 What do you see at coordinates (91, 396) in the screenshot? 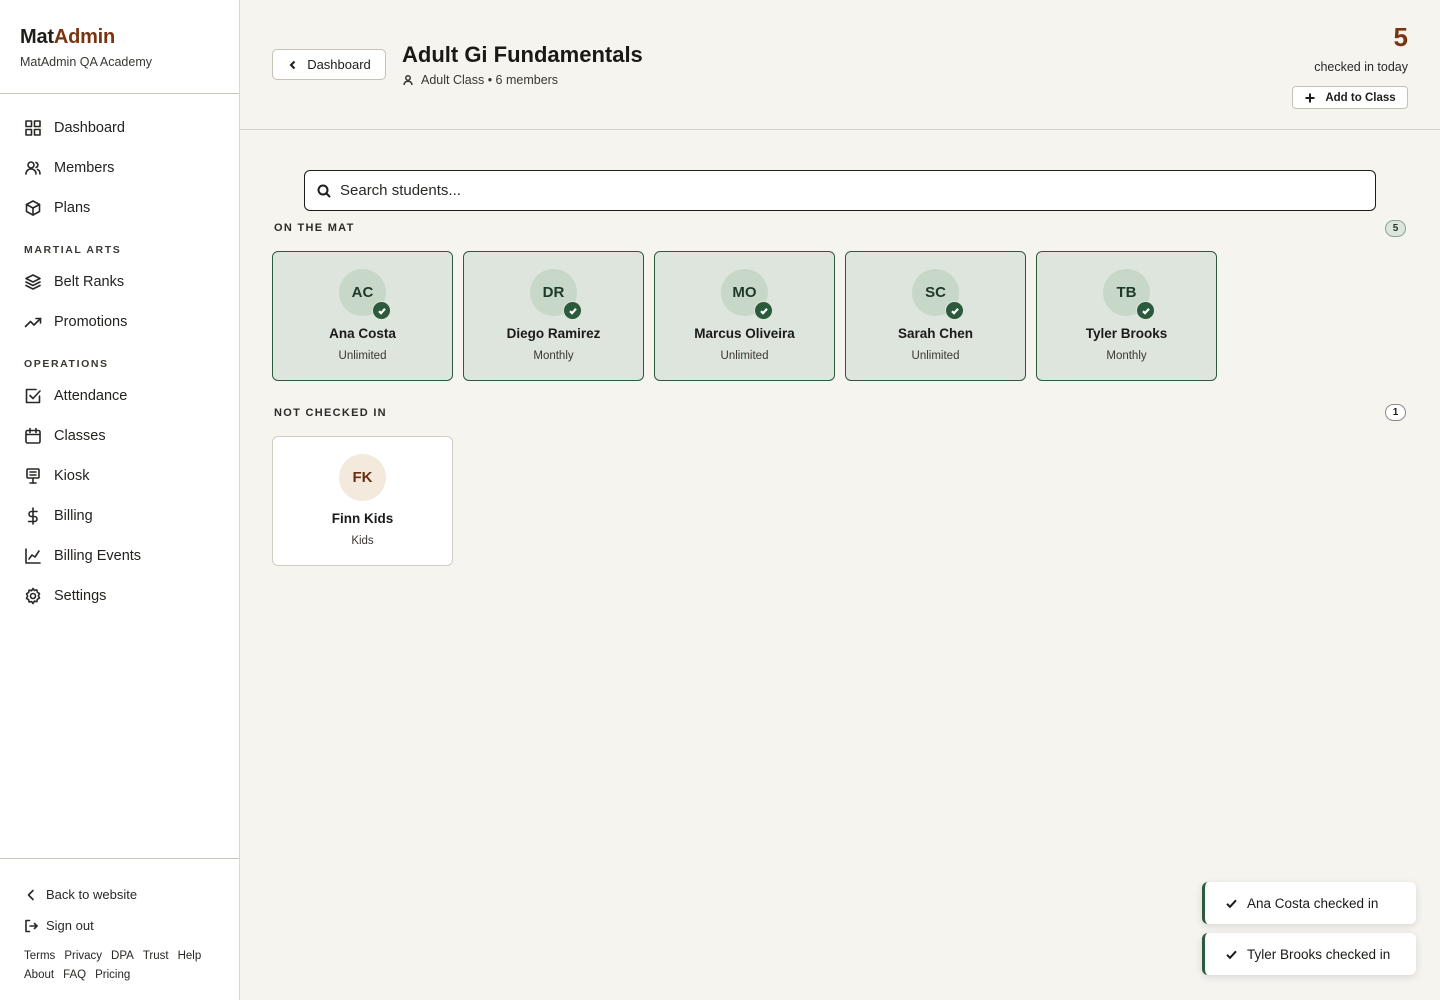
I see `sidebar-item-label: Attendance` at bounding box center [91, 396].